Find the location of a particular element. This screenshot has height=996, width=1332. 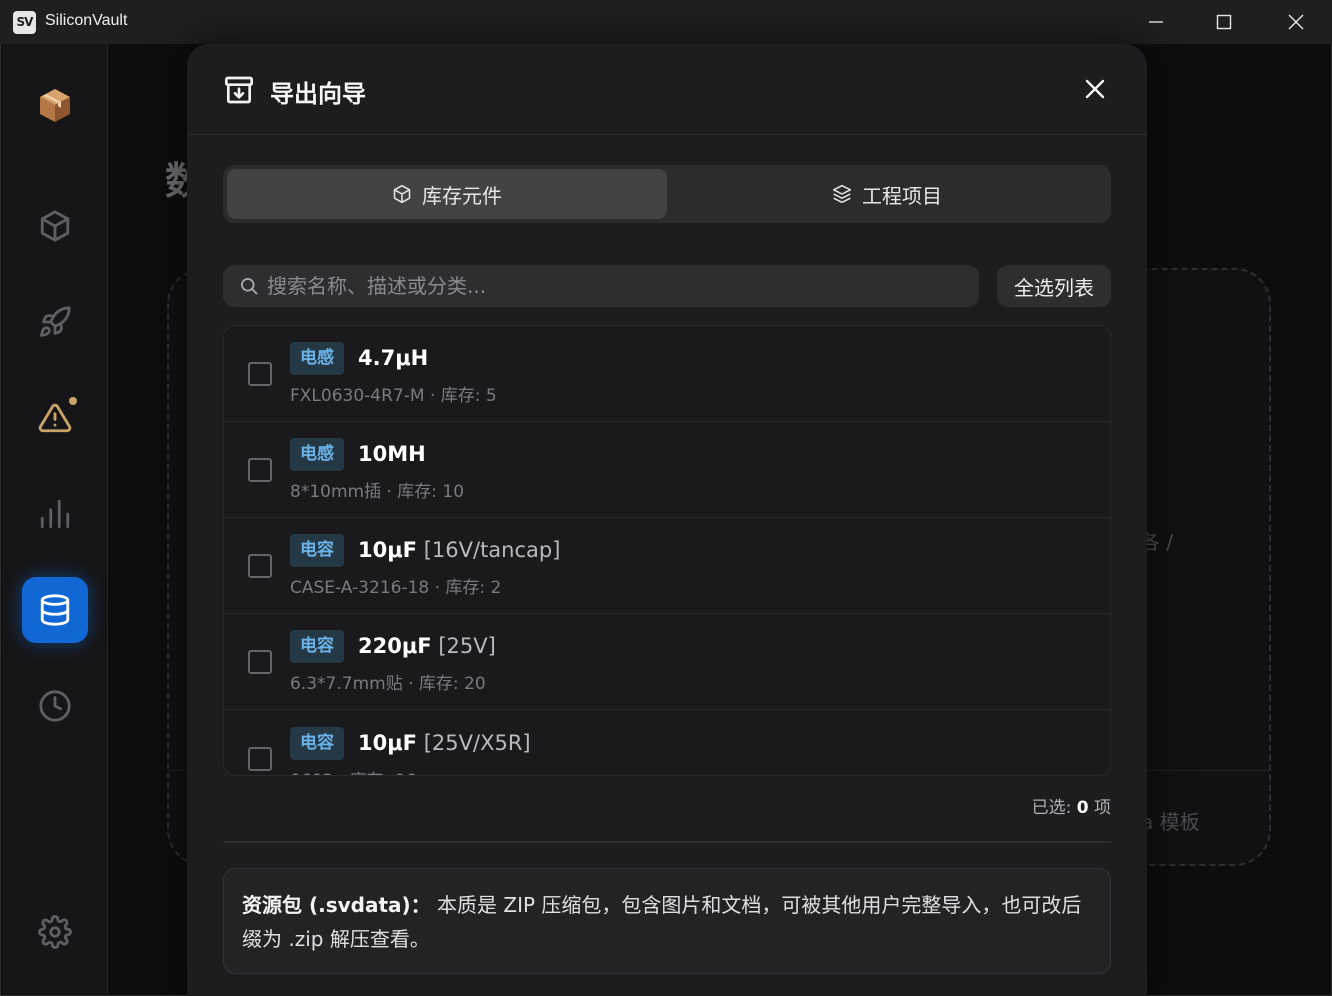

item-spec: [25V] is located at coordinates (467, 646).